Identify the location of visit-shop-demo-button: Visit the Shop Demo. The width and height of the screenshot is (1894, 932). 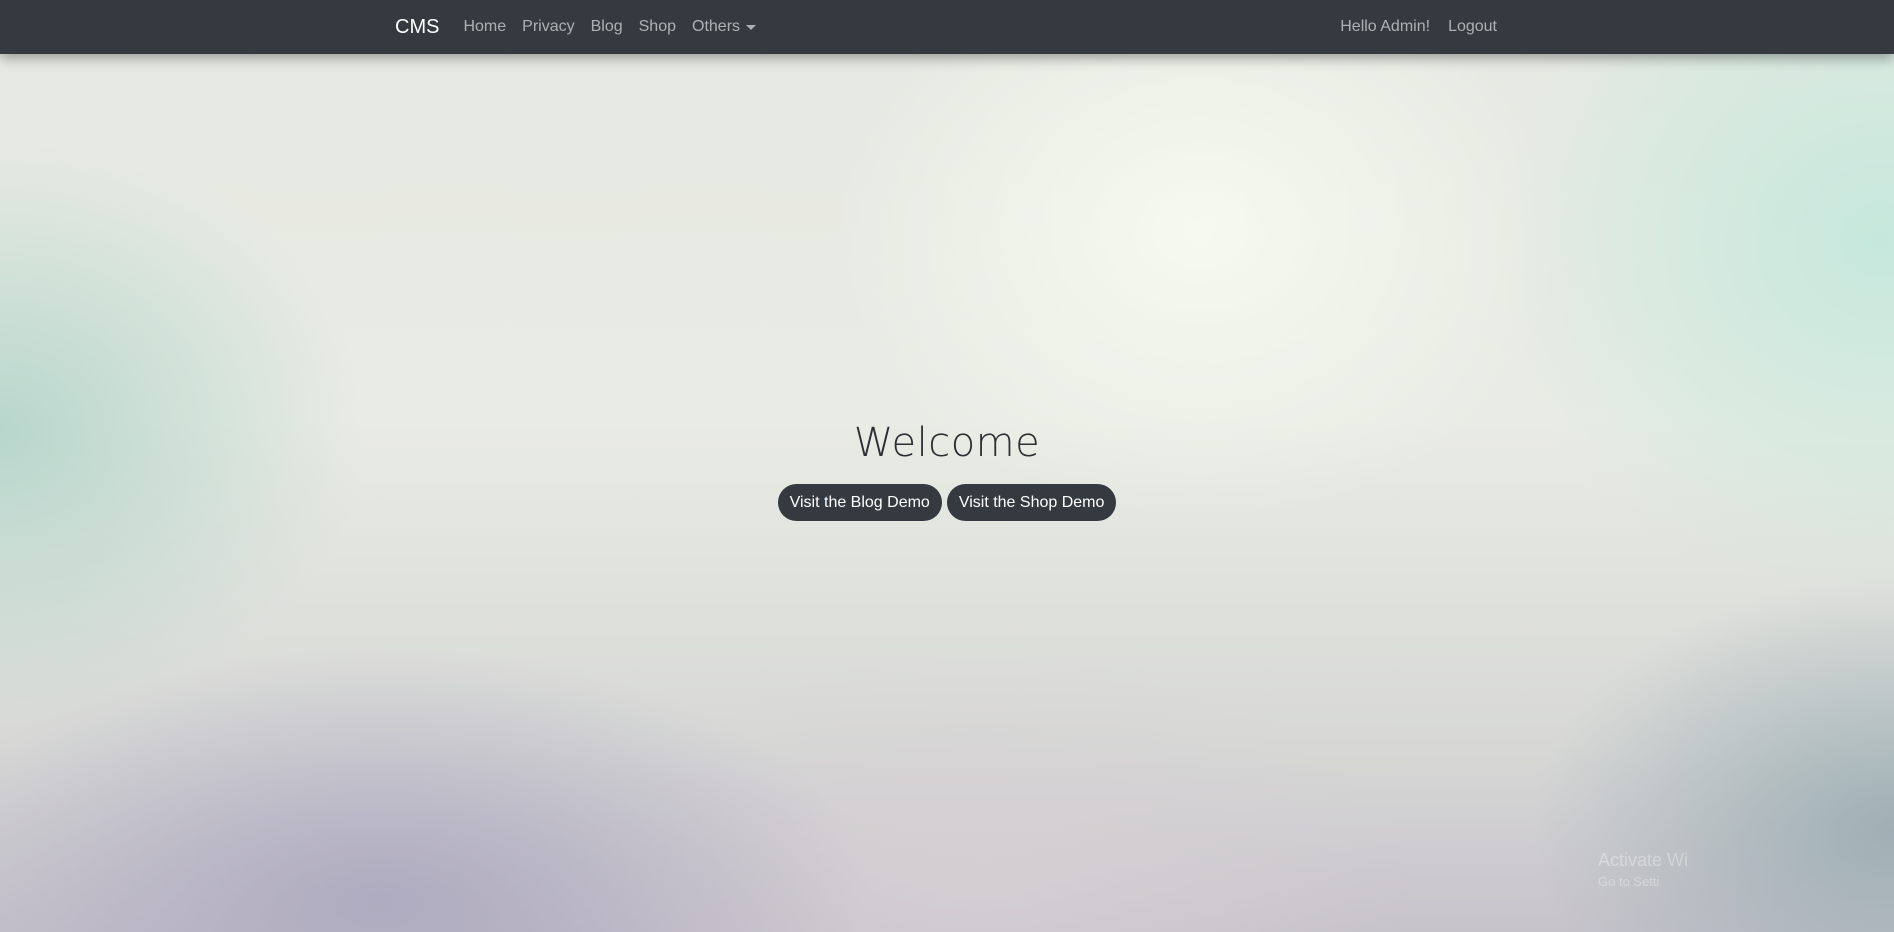
(1031, 502).